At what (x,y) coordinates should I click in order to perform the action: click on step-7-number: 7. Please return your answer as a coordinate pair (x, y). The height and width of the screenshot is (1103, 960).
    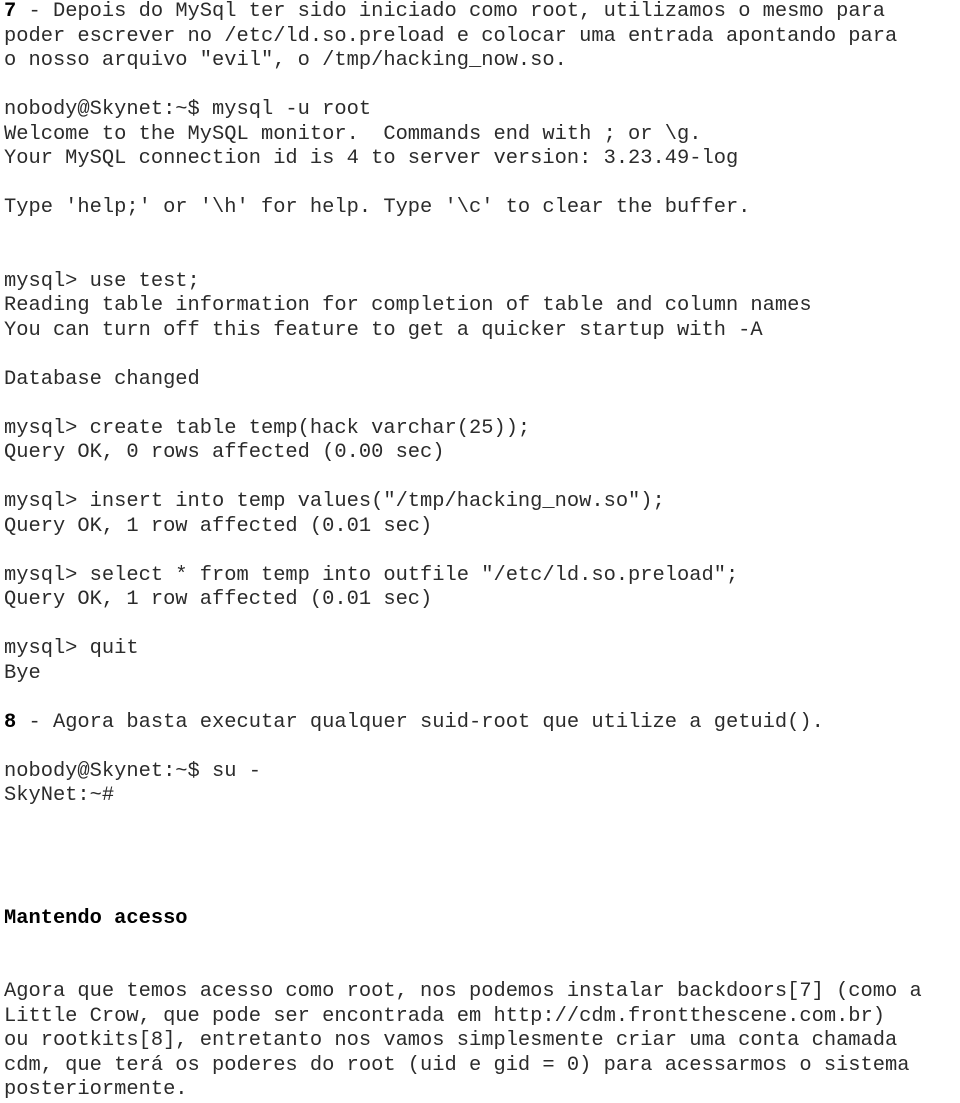
    Looking at the image, I should click on (10, 11).